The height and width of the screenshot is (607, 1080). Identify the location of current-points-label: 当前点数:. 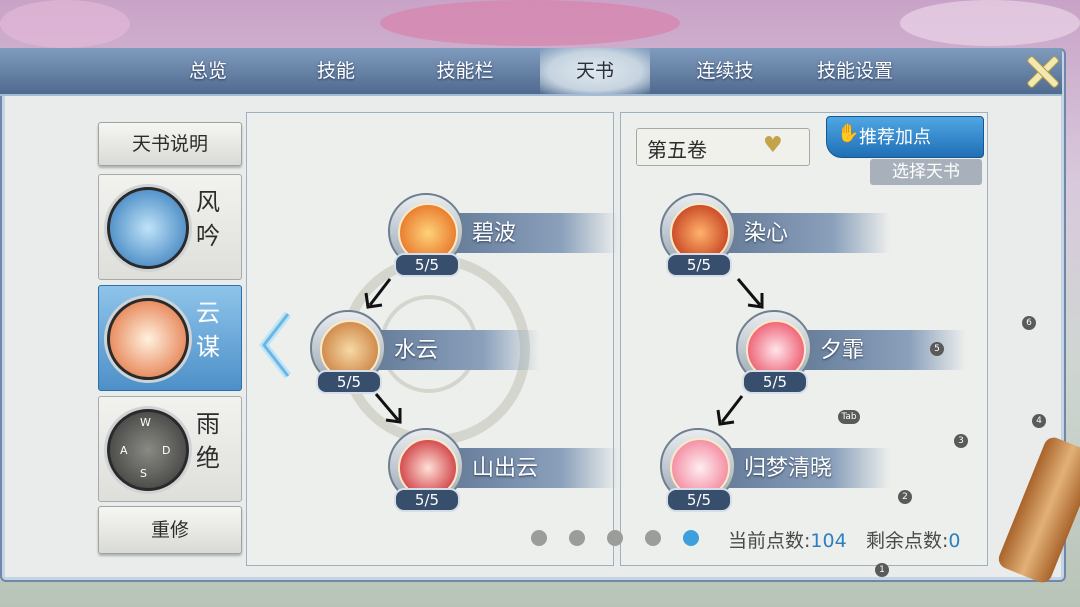
(769, 541).